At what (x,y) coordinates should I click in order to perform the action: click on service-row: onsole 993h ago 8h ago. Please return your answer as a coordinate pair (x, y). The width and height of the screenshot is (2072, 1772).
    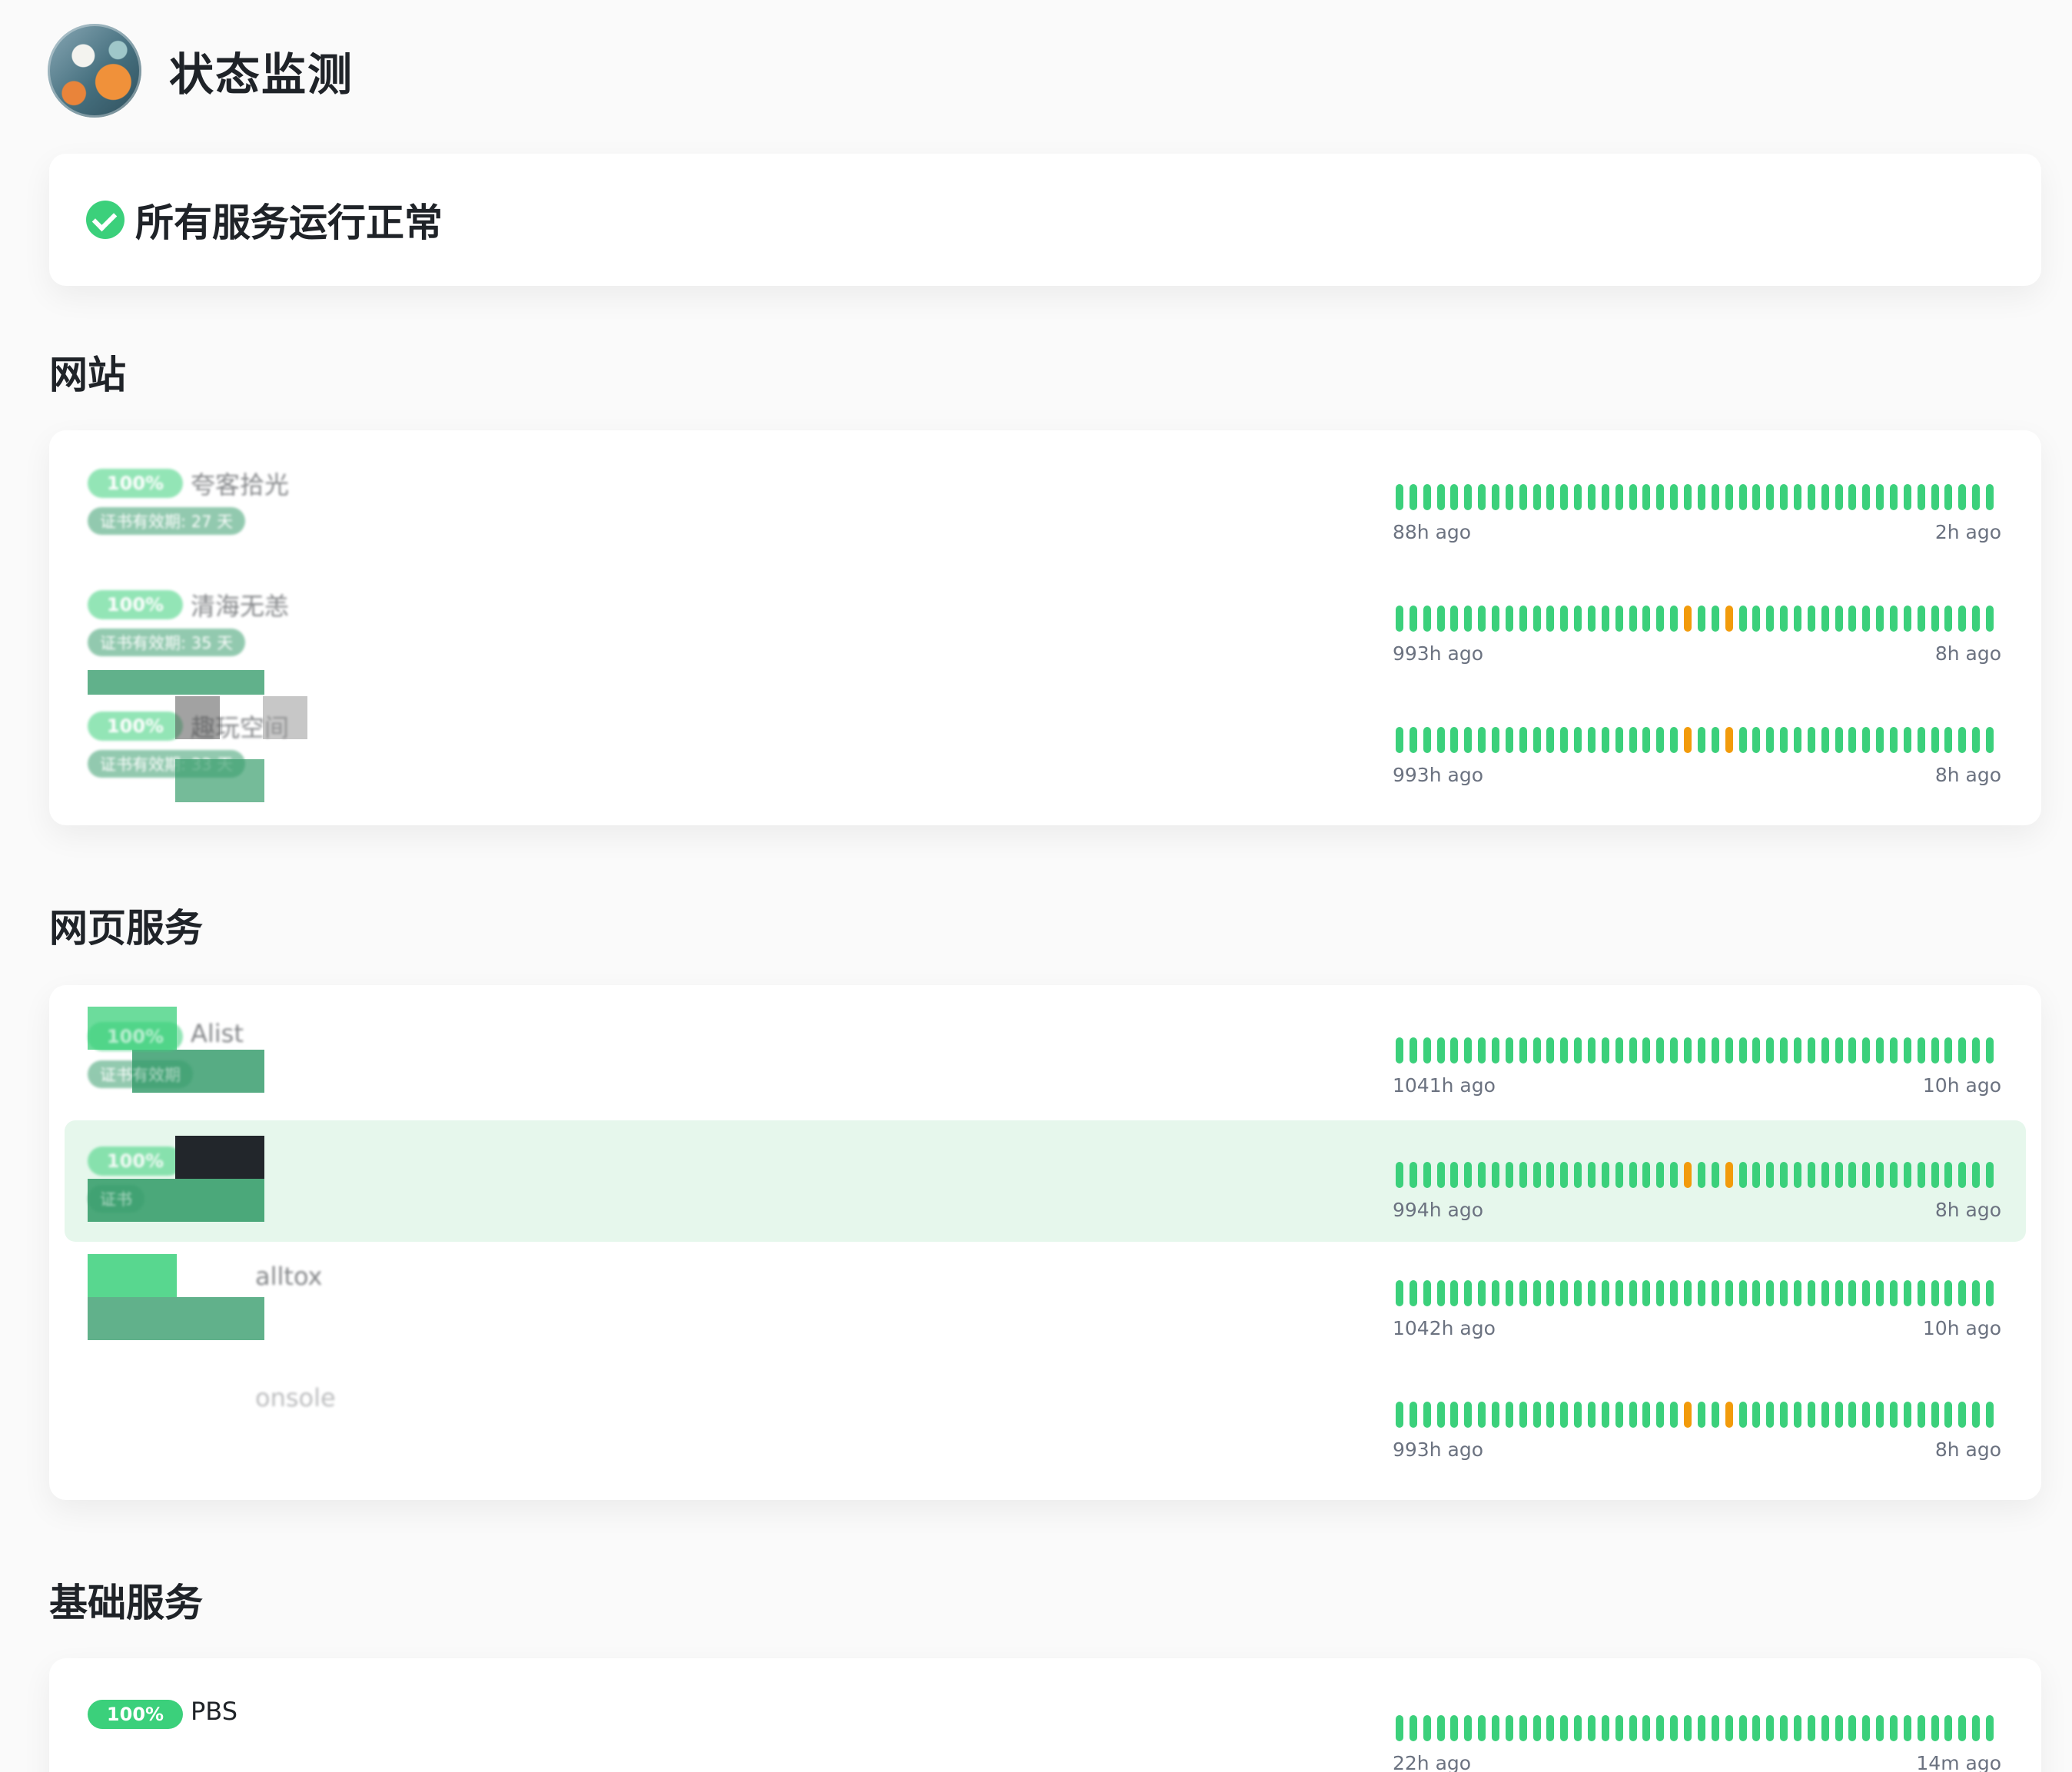
    Looking at the image, I should click on (1045, 1421).